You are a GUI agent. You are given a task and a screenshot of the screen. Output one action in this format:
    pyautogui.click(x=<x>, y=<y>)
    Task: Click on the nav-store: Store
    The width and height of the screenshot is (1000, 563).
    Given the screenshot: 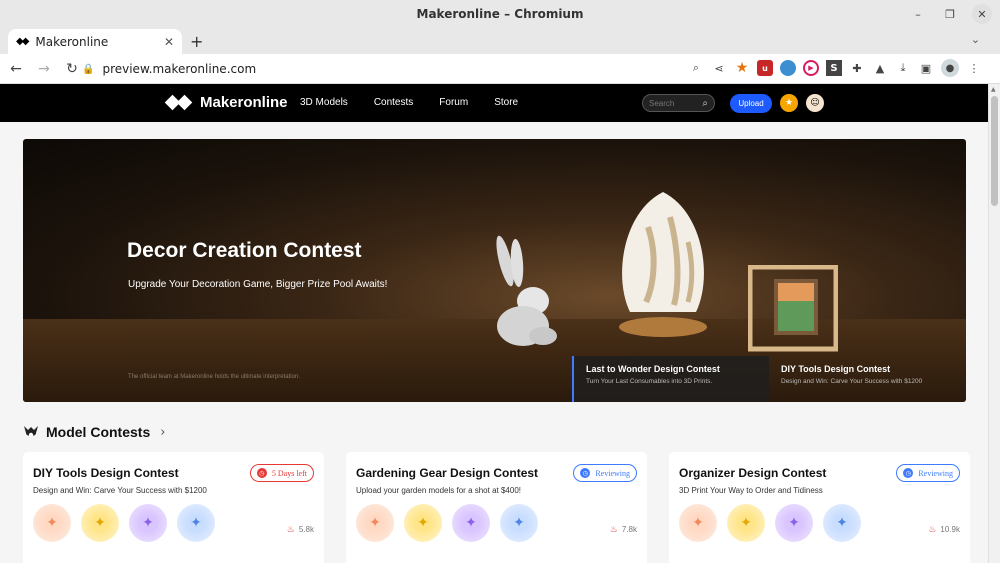 What is the action you would take?
    pyautogui.click(x=506, y=102)
    